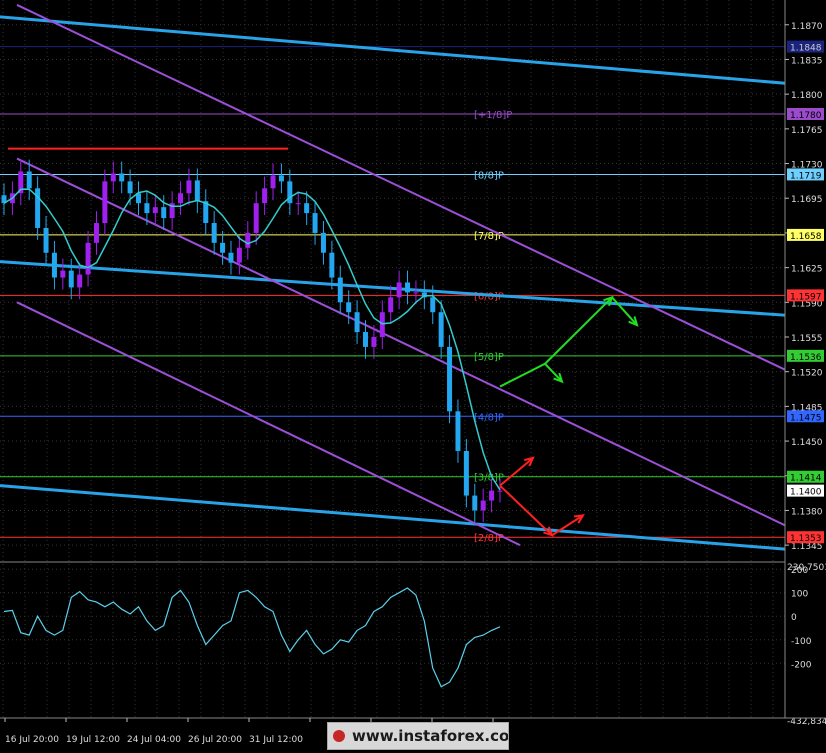  Describe the element at coordinates (807, 131) in the screenshot. I see `price-tick-label: 1.1765` at that location.